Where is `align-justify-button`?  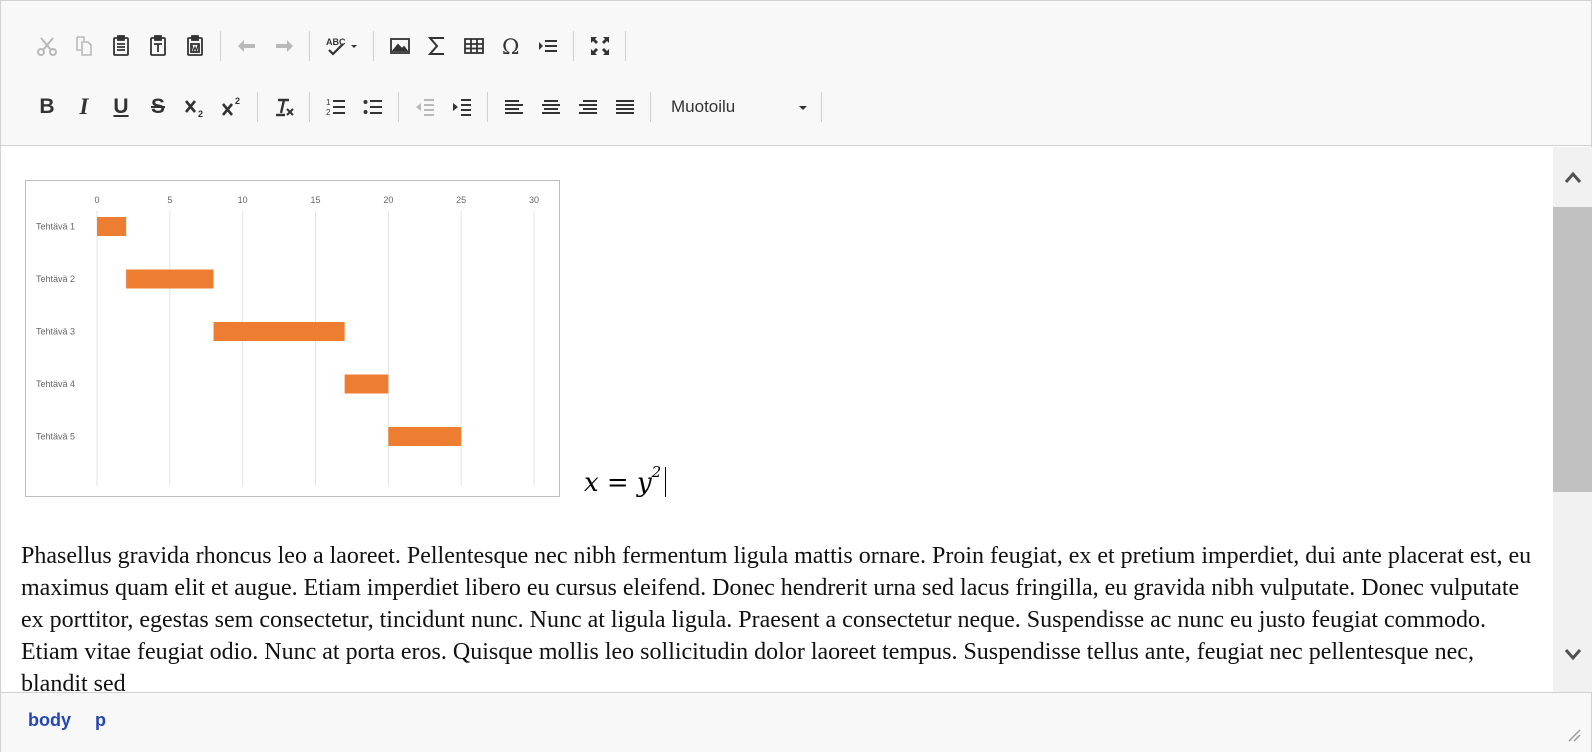 align-justify-button is located at coordinates (625, 107).